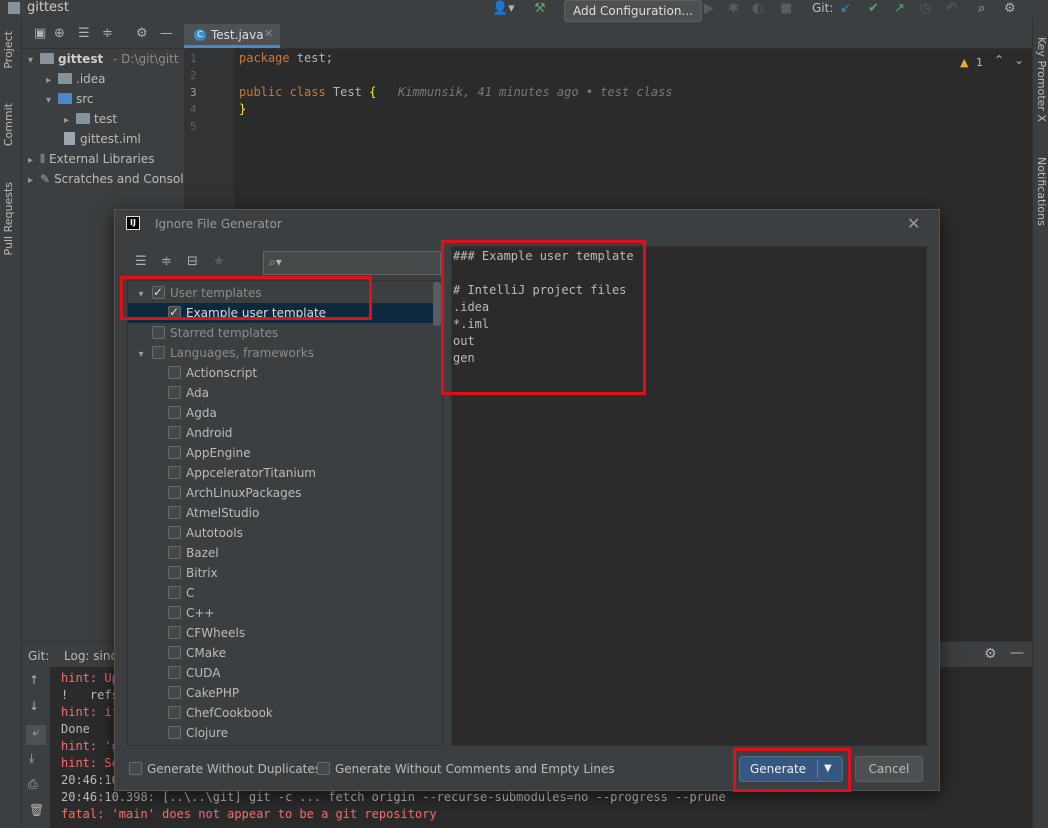 This screenshot has height=828, width=1048. I want to click on tab-key-promoter: Key Promoter X, so click(1041, 79).